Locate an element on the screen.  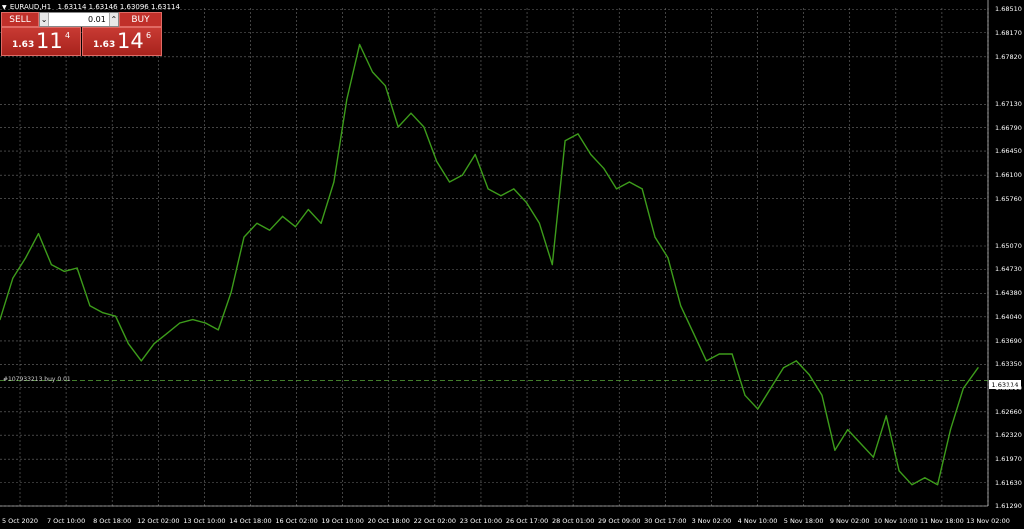
buy-price-sup: 6 is located at coordinates (149, 35).